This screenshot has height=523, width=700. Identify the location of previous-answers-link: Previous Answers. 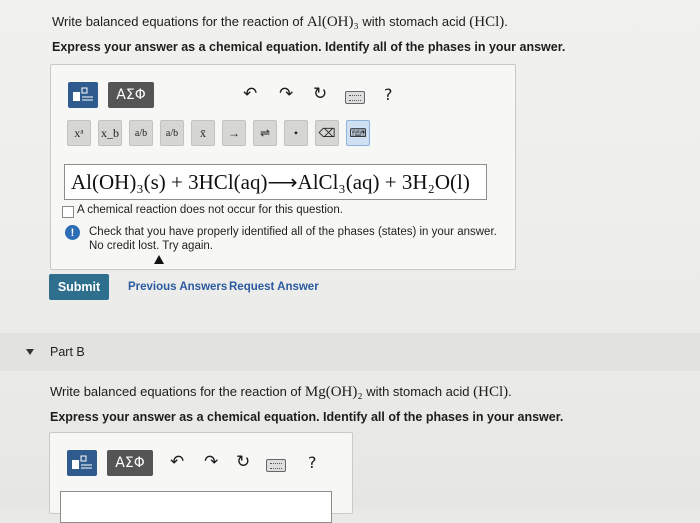
(177, 287).